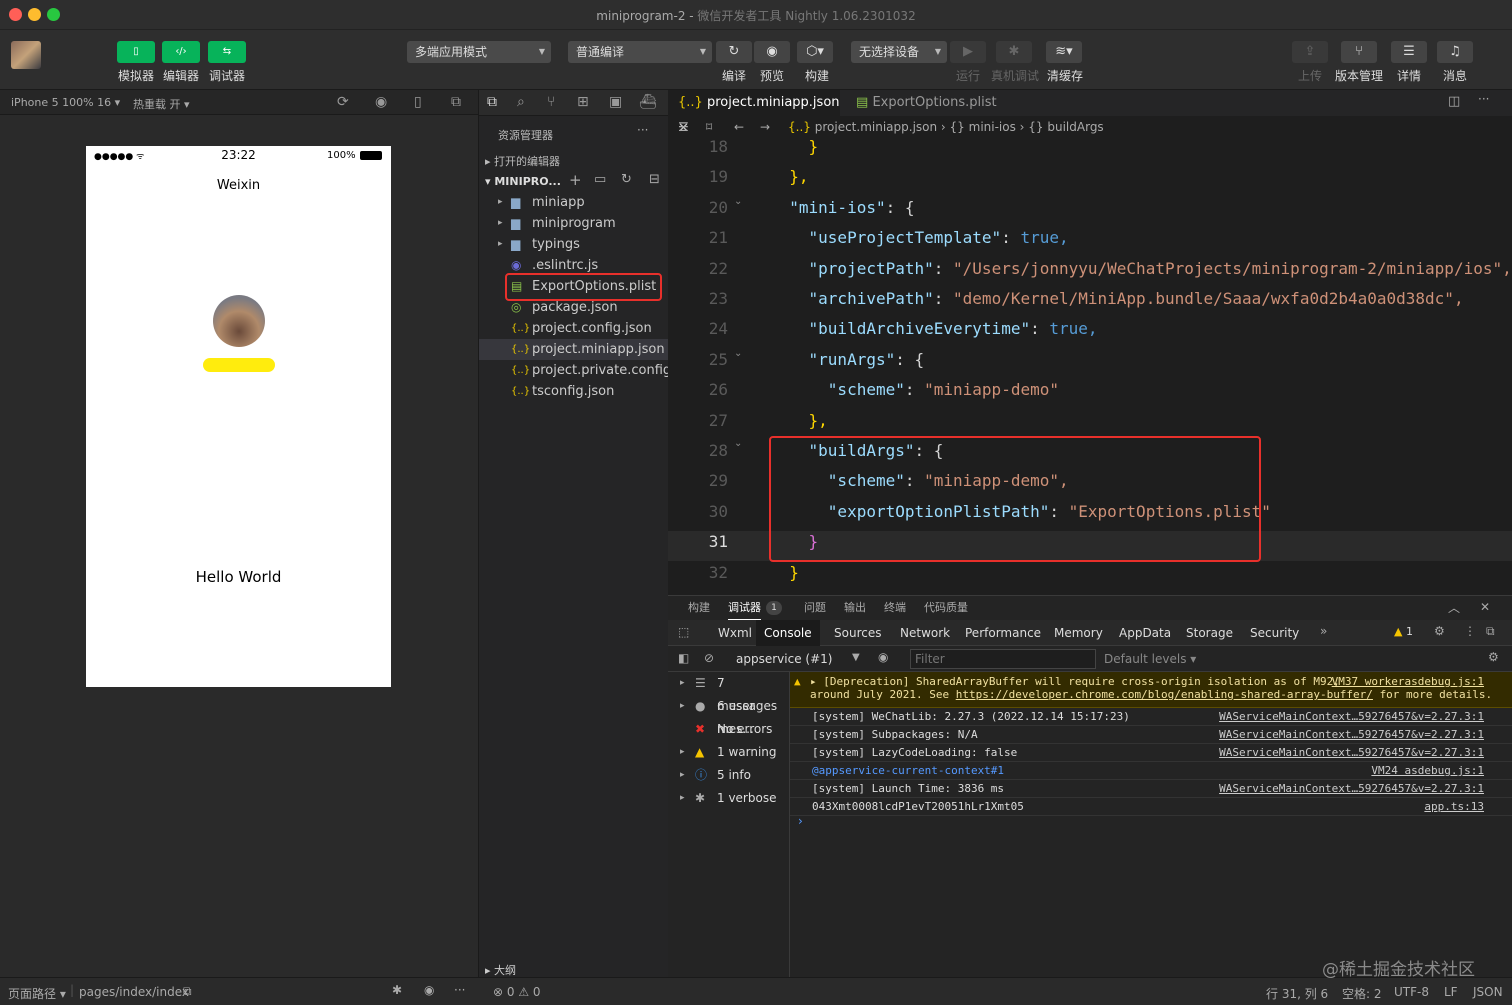  I want to click on code-line: 25 "runArgs": {, so click(1090, 360).